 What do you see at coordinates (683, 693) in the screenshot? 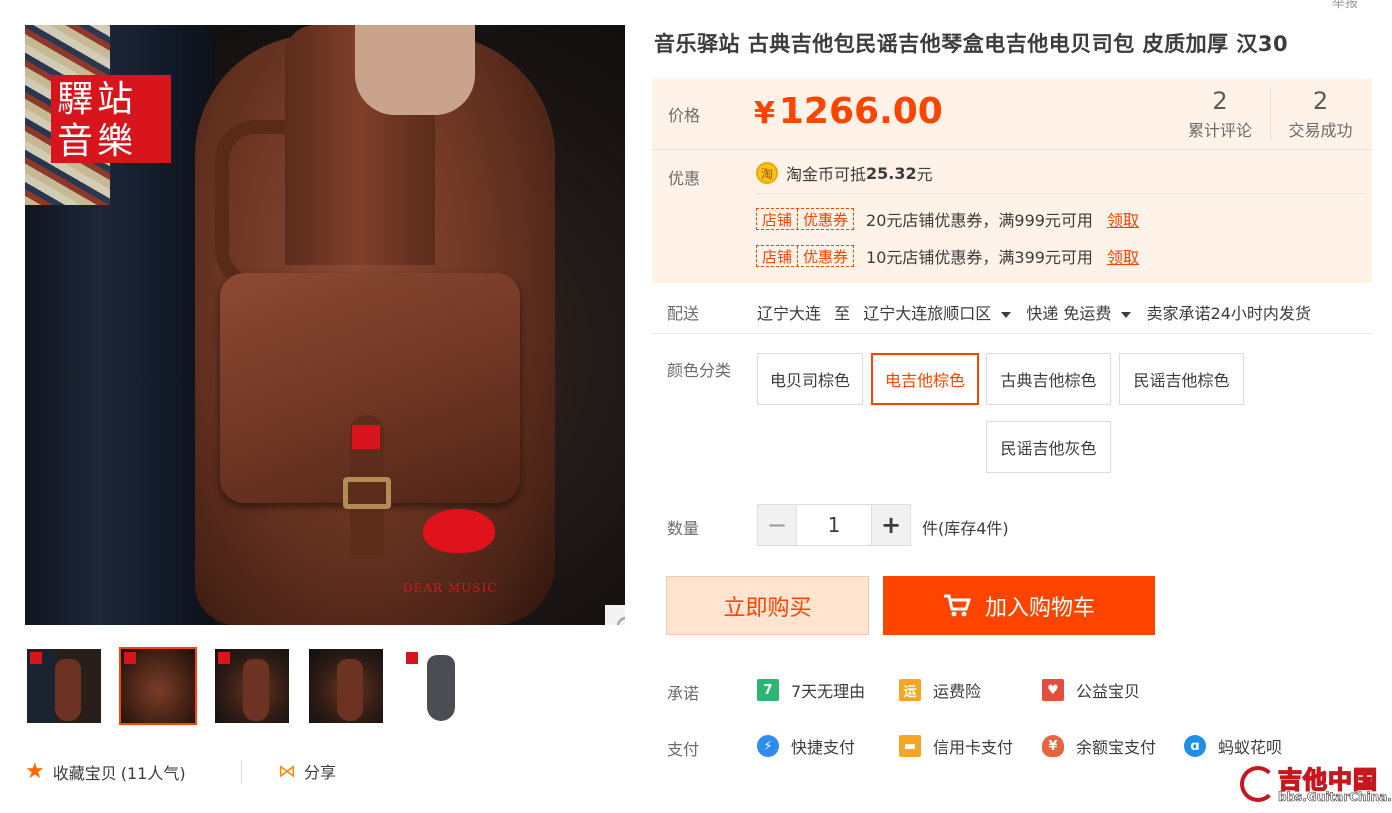
I see `promise-label: 承诺` at bounding box center [683, 693].